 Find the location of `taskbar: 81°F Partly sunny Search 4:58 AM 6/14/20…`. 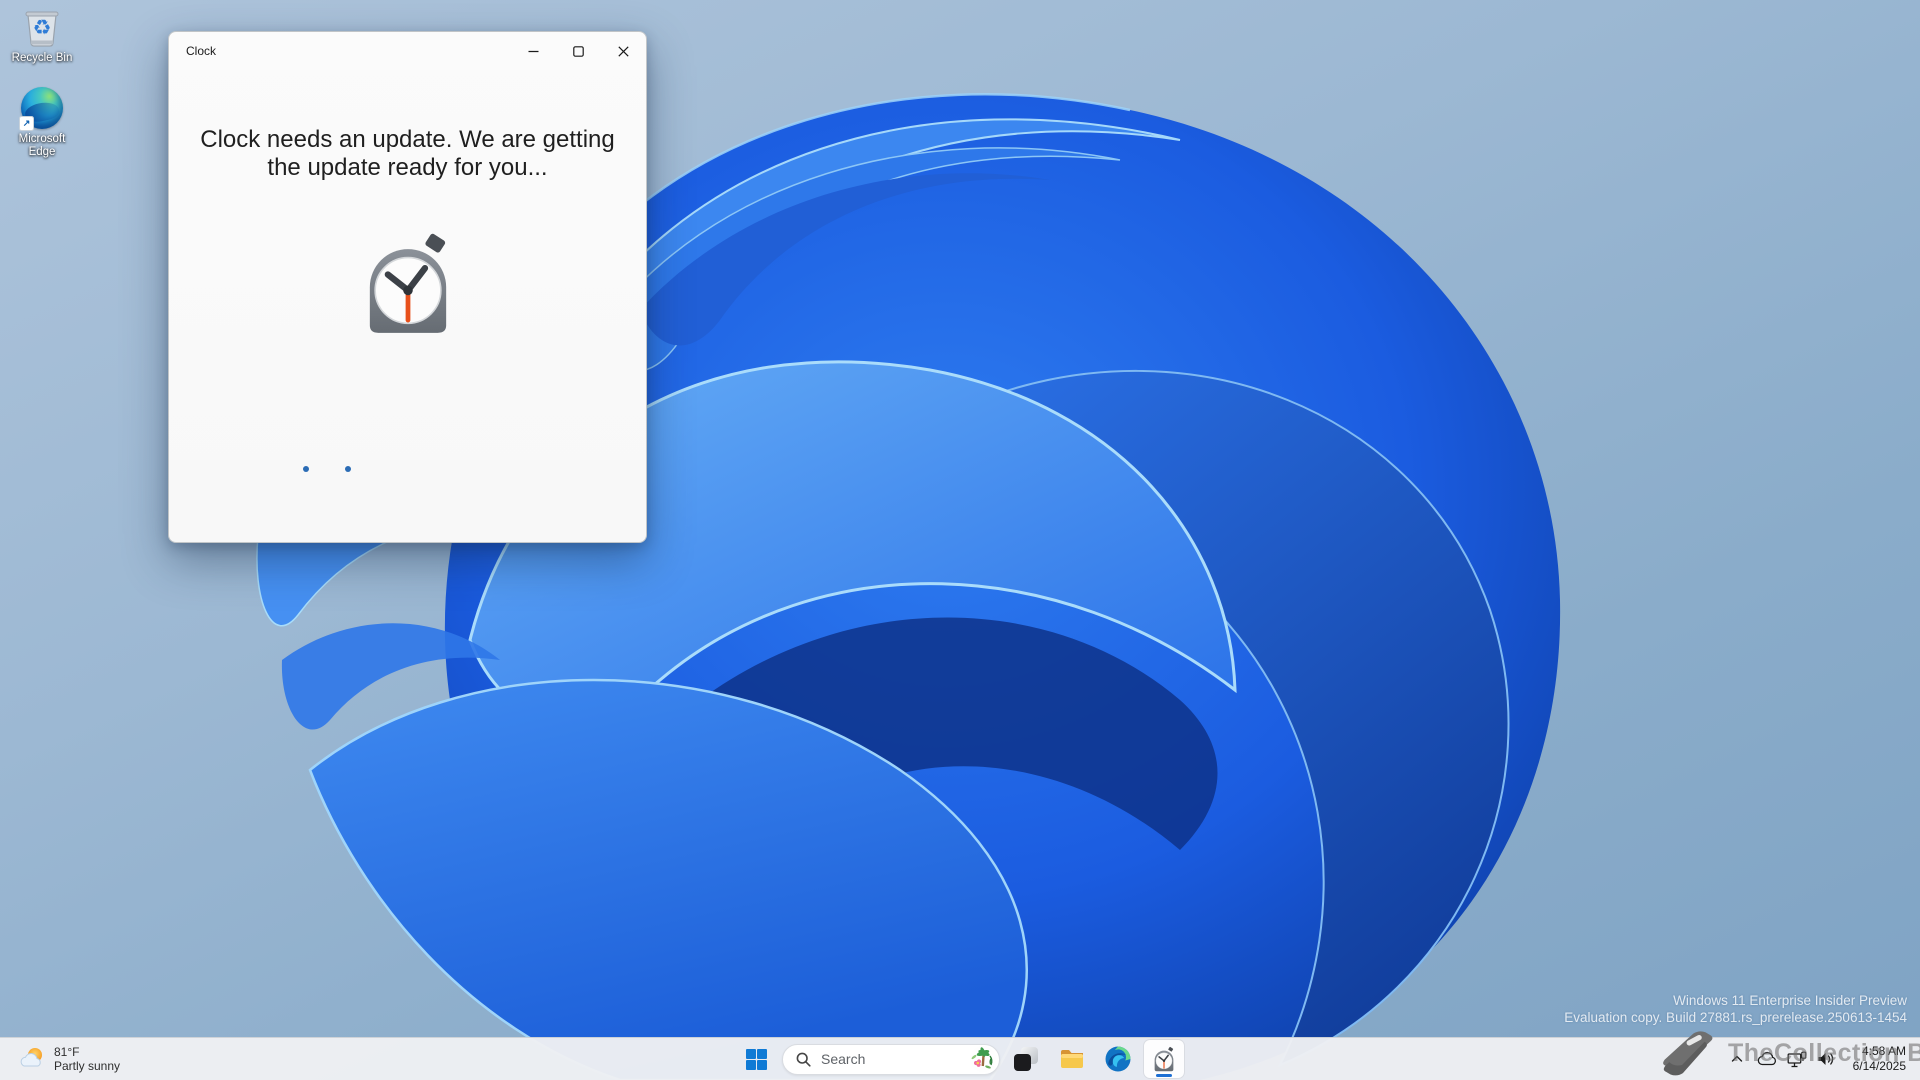

taskbar: 81°F Partly sunny Search 4:58 AM 6/14/20… is located at coordinates (960, 1058).